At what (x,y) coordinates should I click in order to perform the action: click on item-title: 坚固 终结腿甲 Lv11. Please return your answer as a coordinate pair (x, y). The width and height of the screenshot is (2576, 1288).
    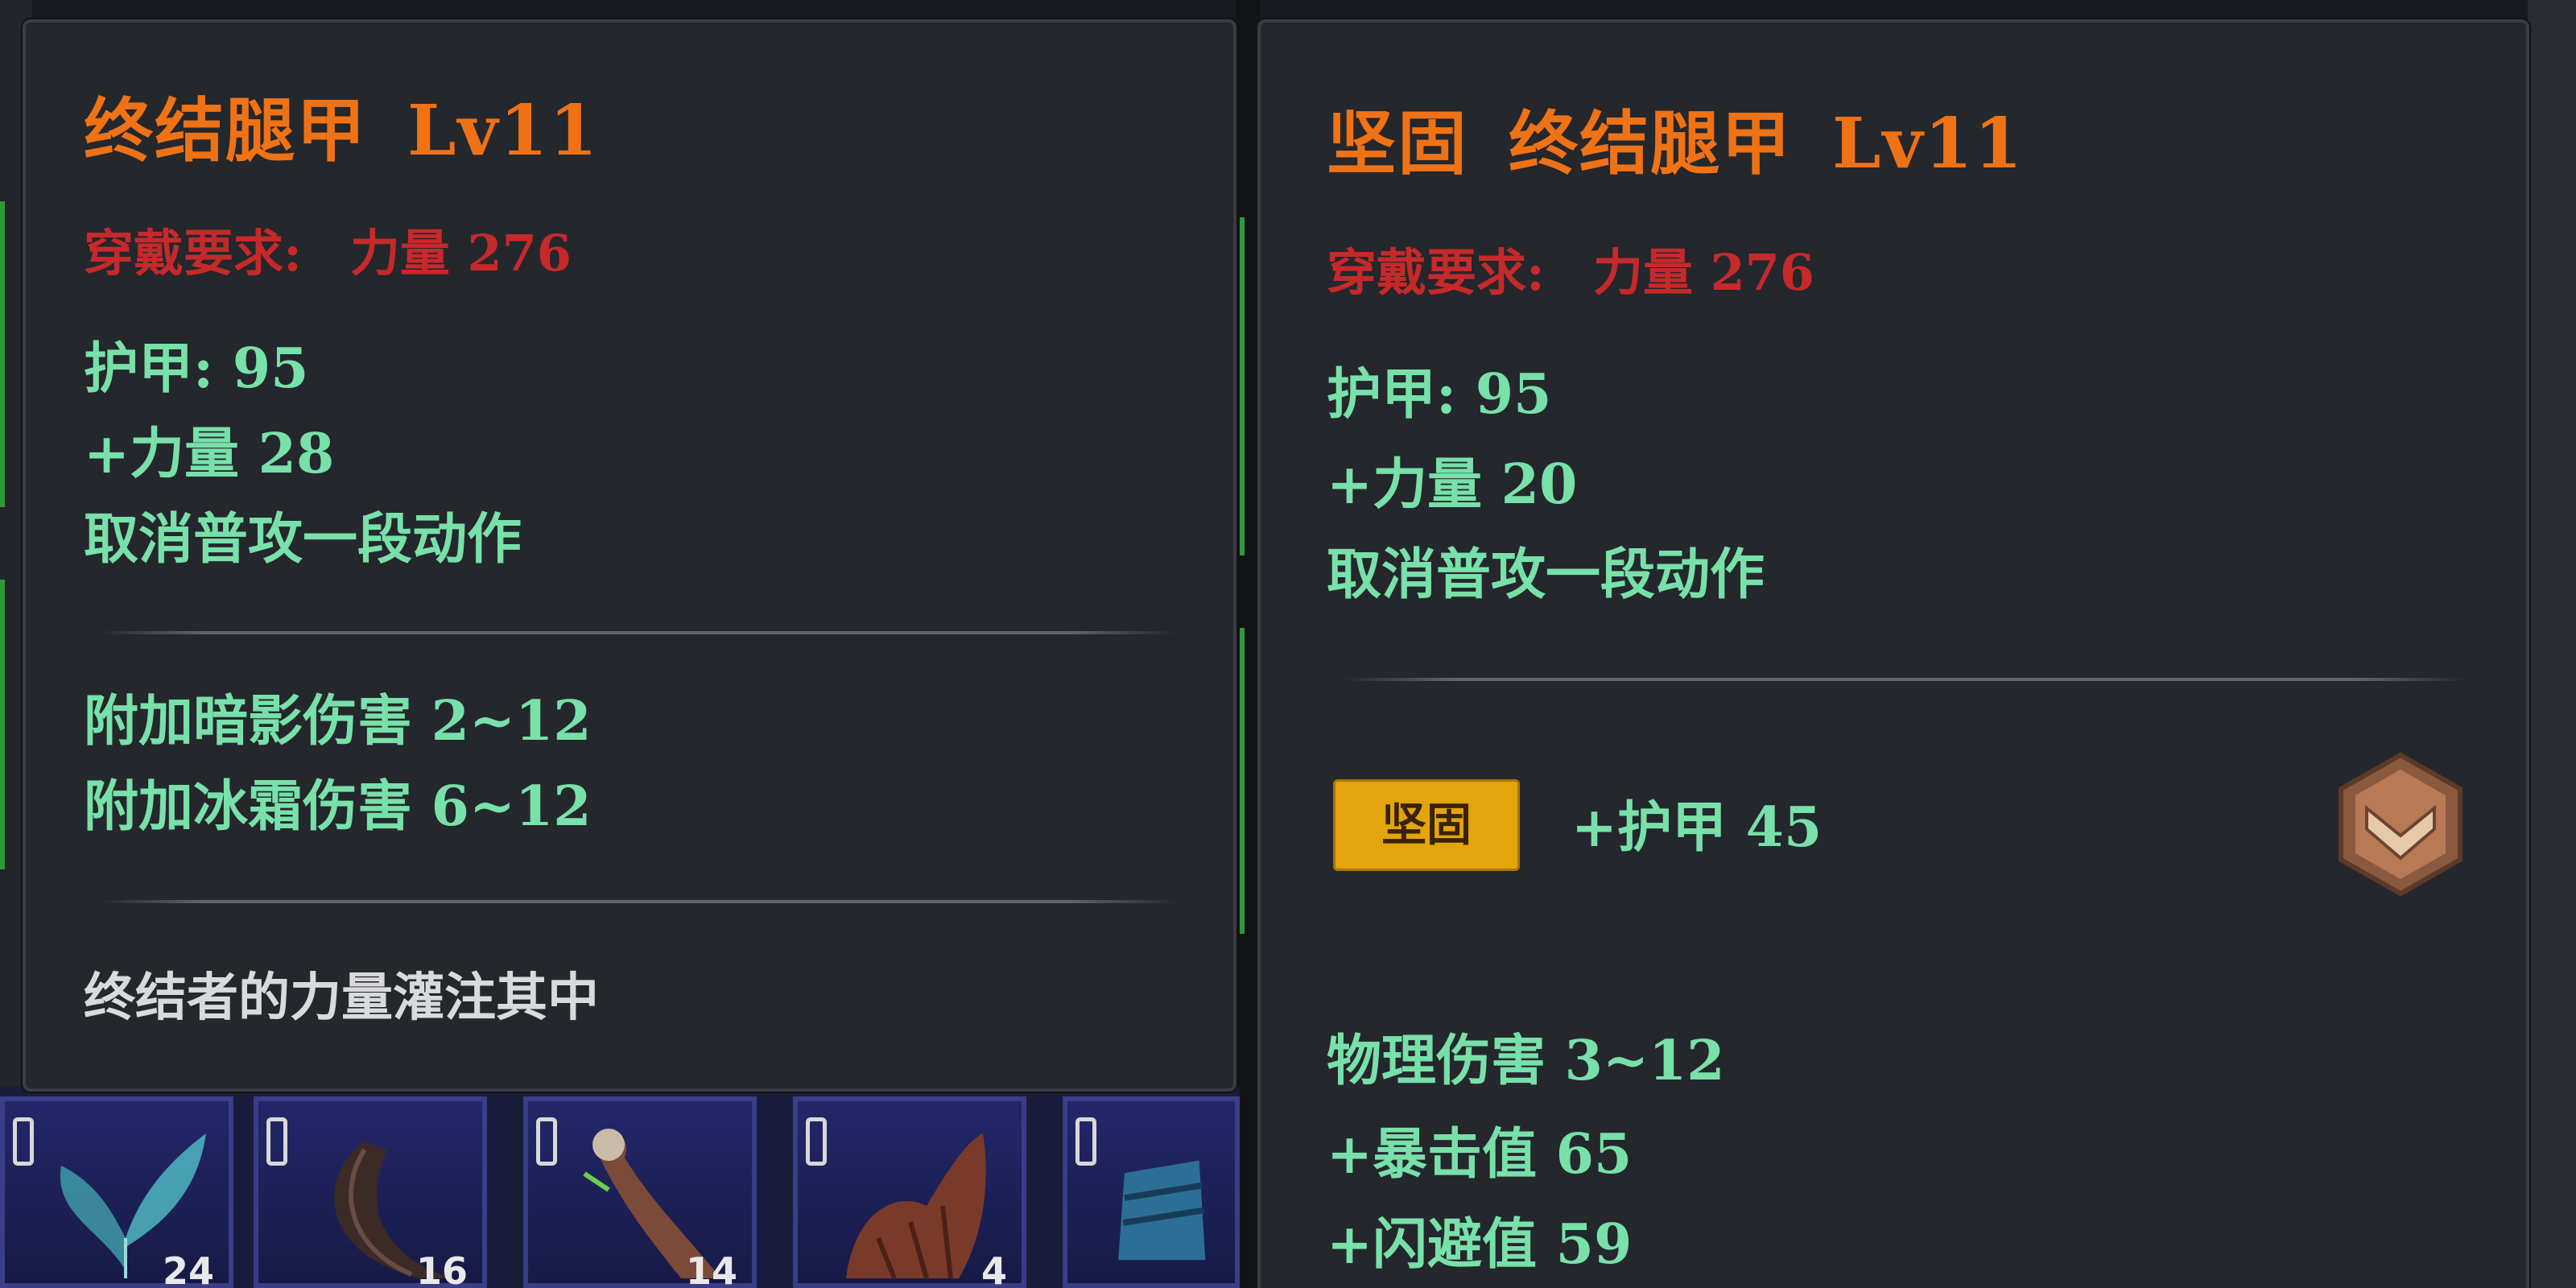
    Looking at the image, I should click on (1675, 137).